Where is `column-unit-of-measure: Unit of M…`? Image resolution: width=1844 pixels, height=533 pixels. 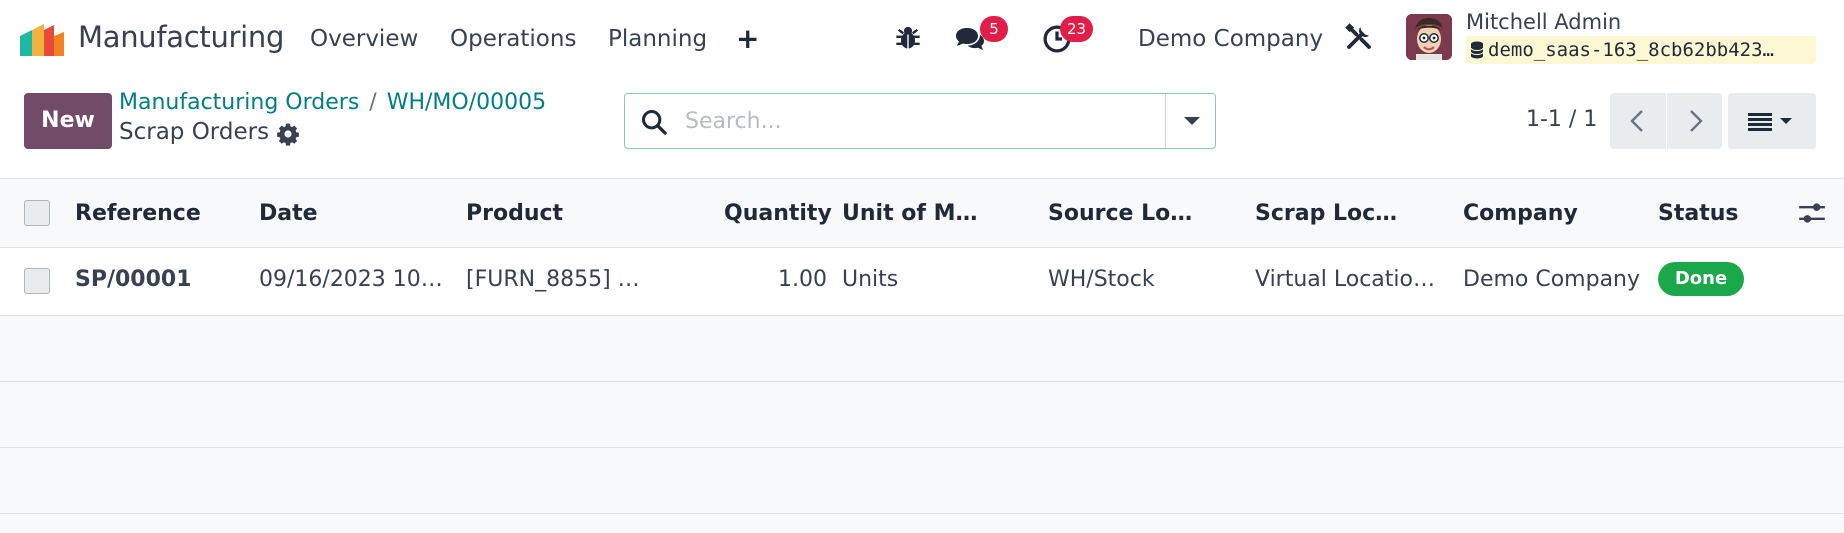
column-unit-of-measure: Unit of M… is located at coordinates (909, 213).